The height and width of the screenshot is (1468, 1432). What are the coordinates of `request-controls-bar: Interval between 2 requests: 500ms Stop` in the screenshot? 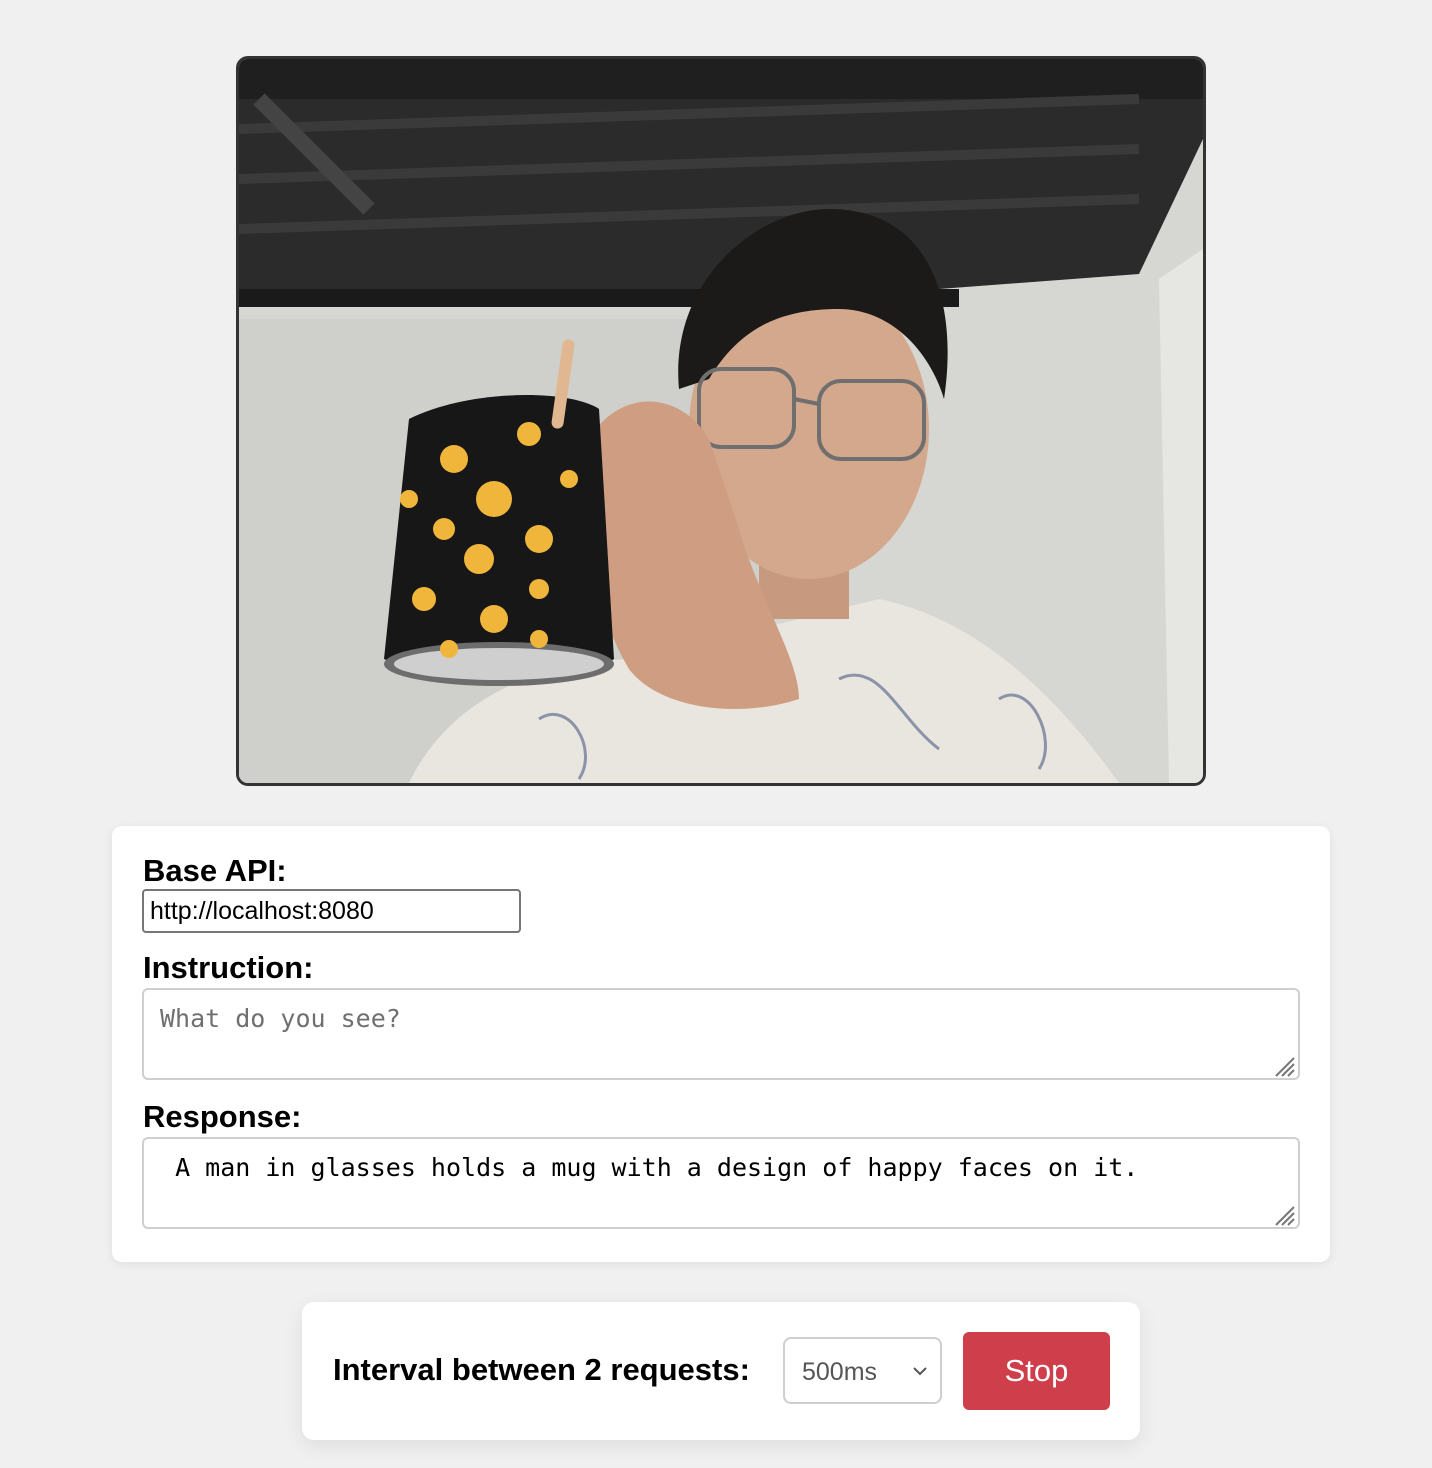 It's located at (721, 1371).